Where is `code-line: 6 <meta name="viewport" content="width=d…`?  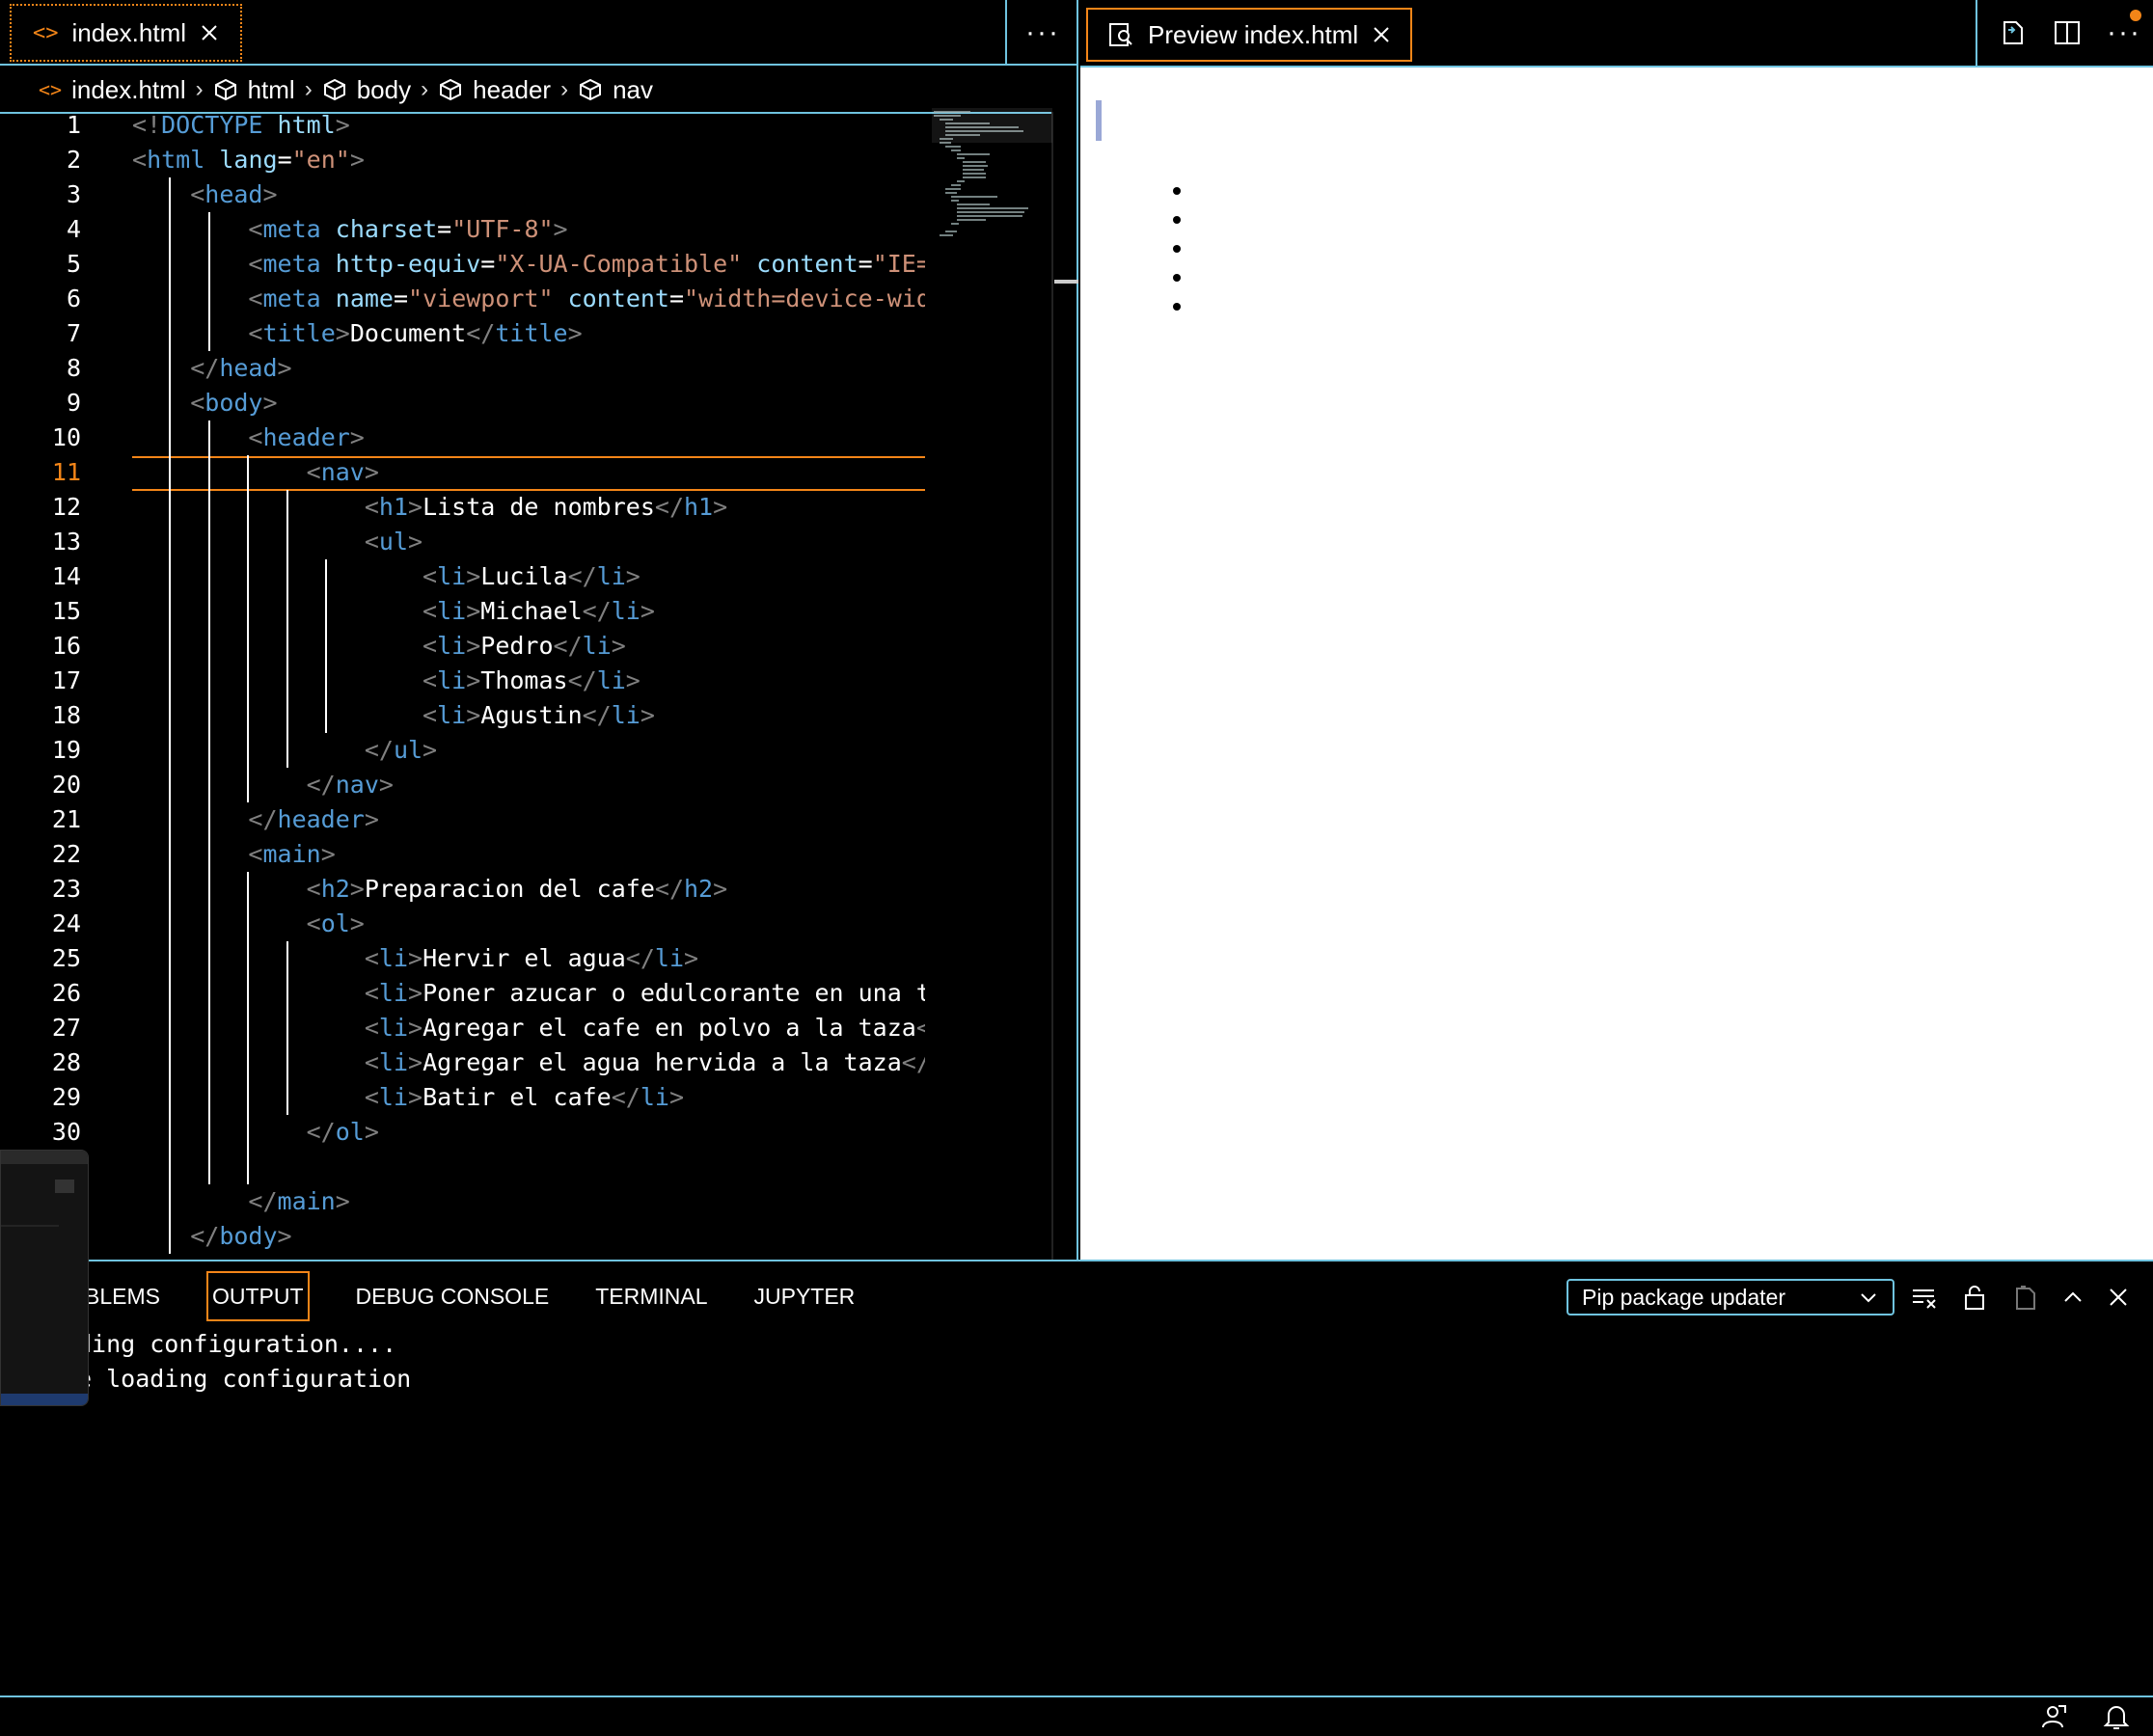 code-line: 6 <meta name="viewport" content="width=d… is located at coordinates (525, 299).